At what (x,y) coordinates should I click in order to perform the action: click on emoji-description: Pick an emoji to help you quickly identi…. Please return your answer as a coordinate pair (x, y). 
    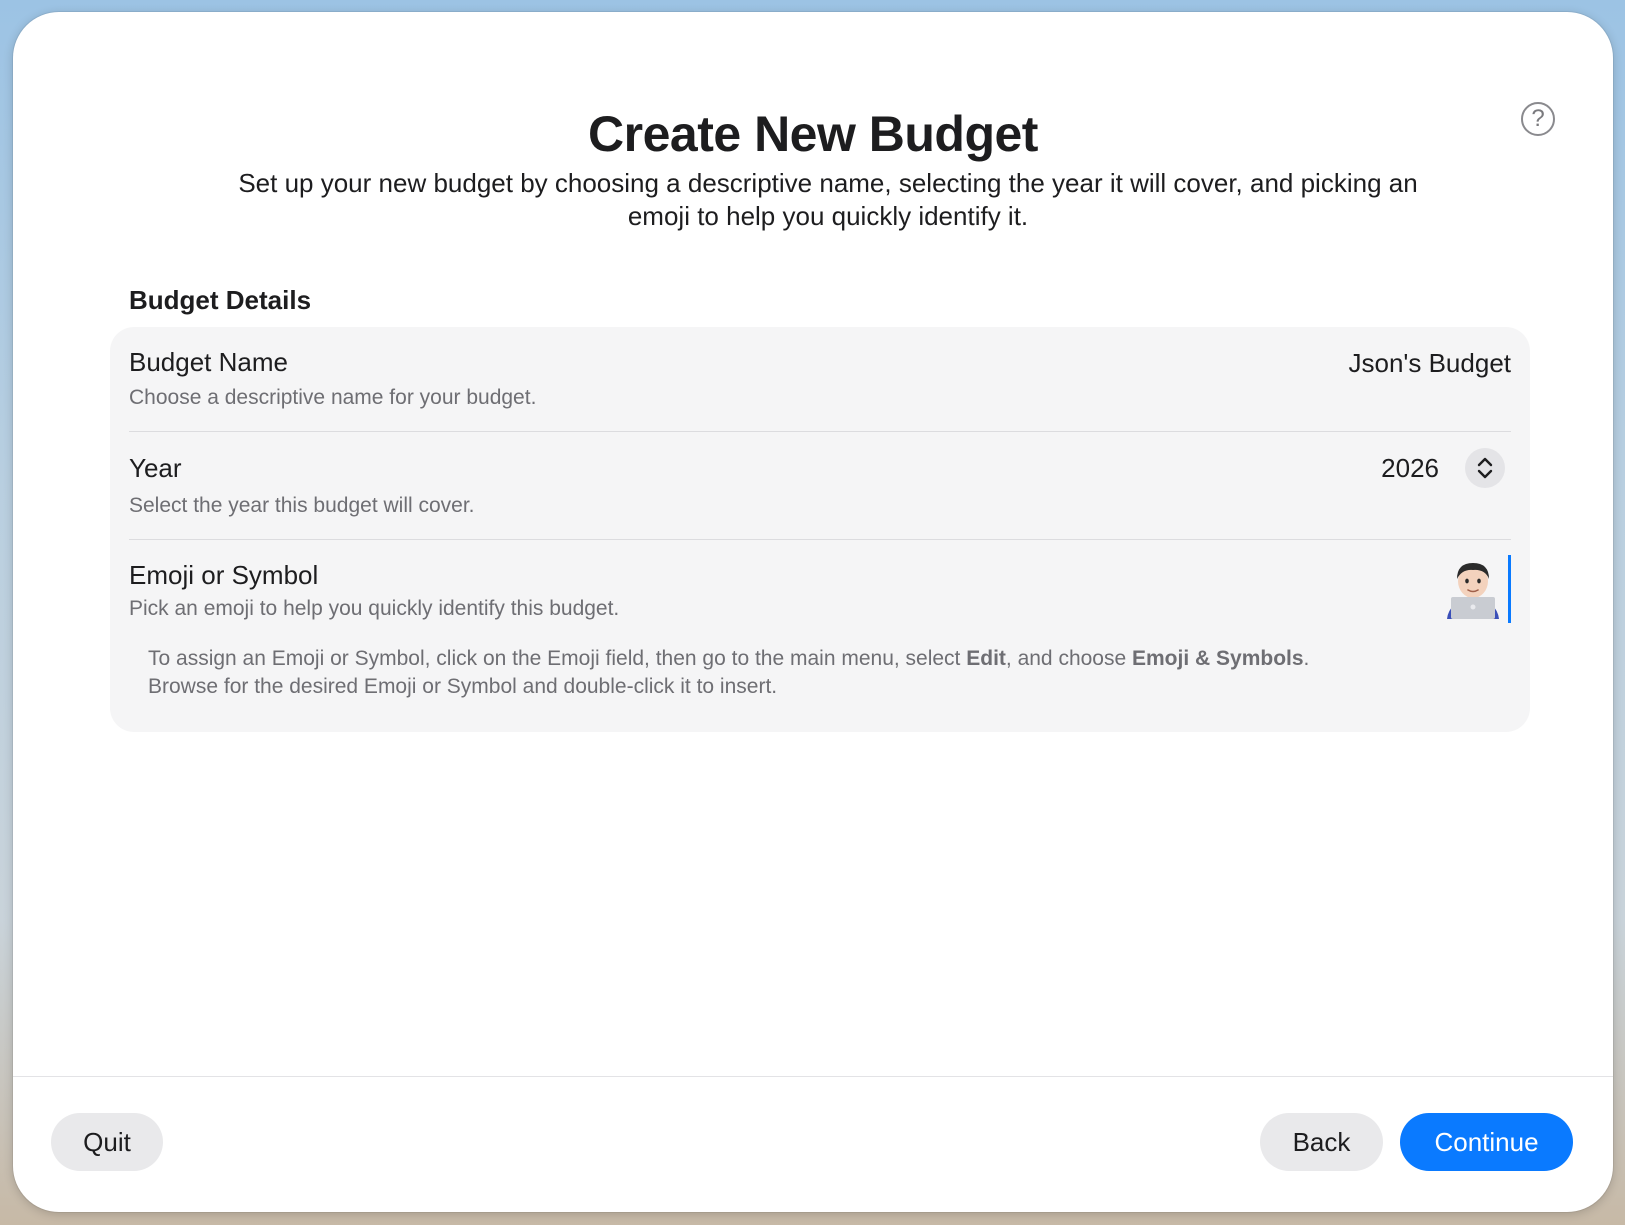
    Looking at the image, I should click on (374, 608).